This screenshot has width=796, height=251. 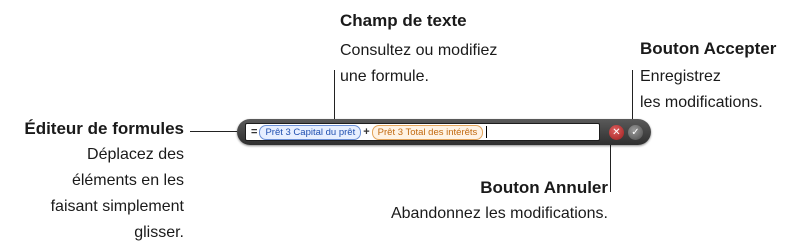 I want to click on text-field-callout-line2: une formule., so click(x=384, y=76).